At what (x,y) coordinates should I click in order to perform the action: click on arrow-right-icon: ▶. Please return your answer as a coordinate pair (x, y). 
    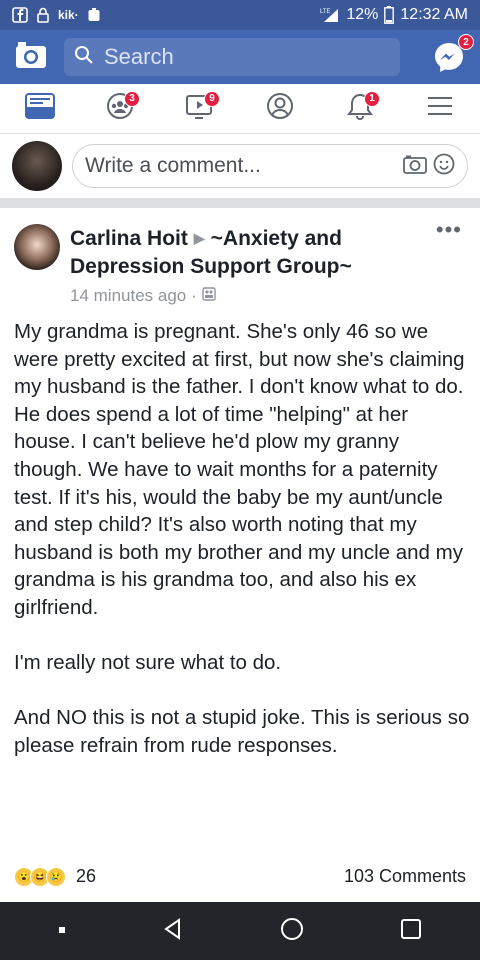
    Looking at the image, I should click on (199, 238).